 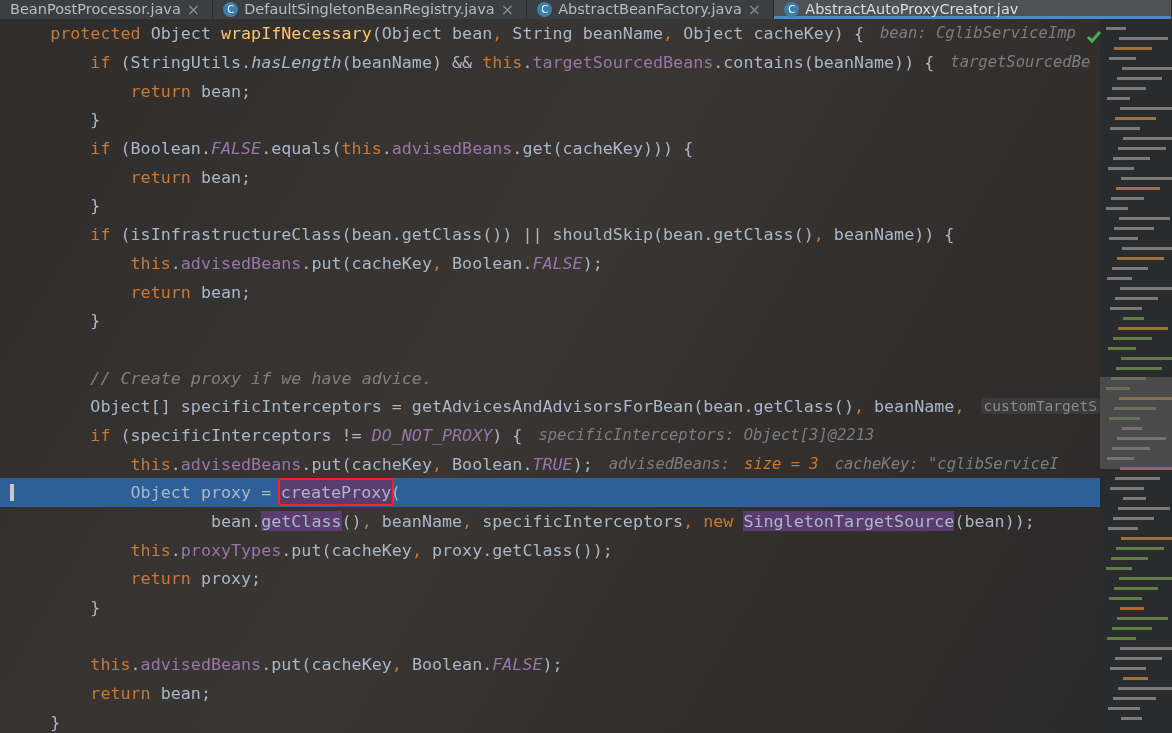 I want to click on debug-value-hint: targetSourcedBe, so click(x=1020, y=62).